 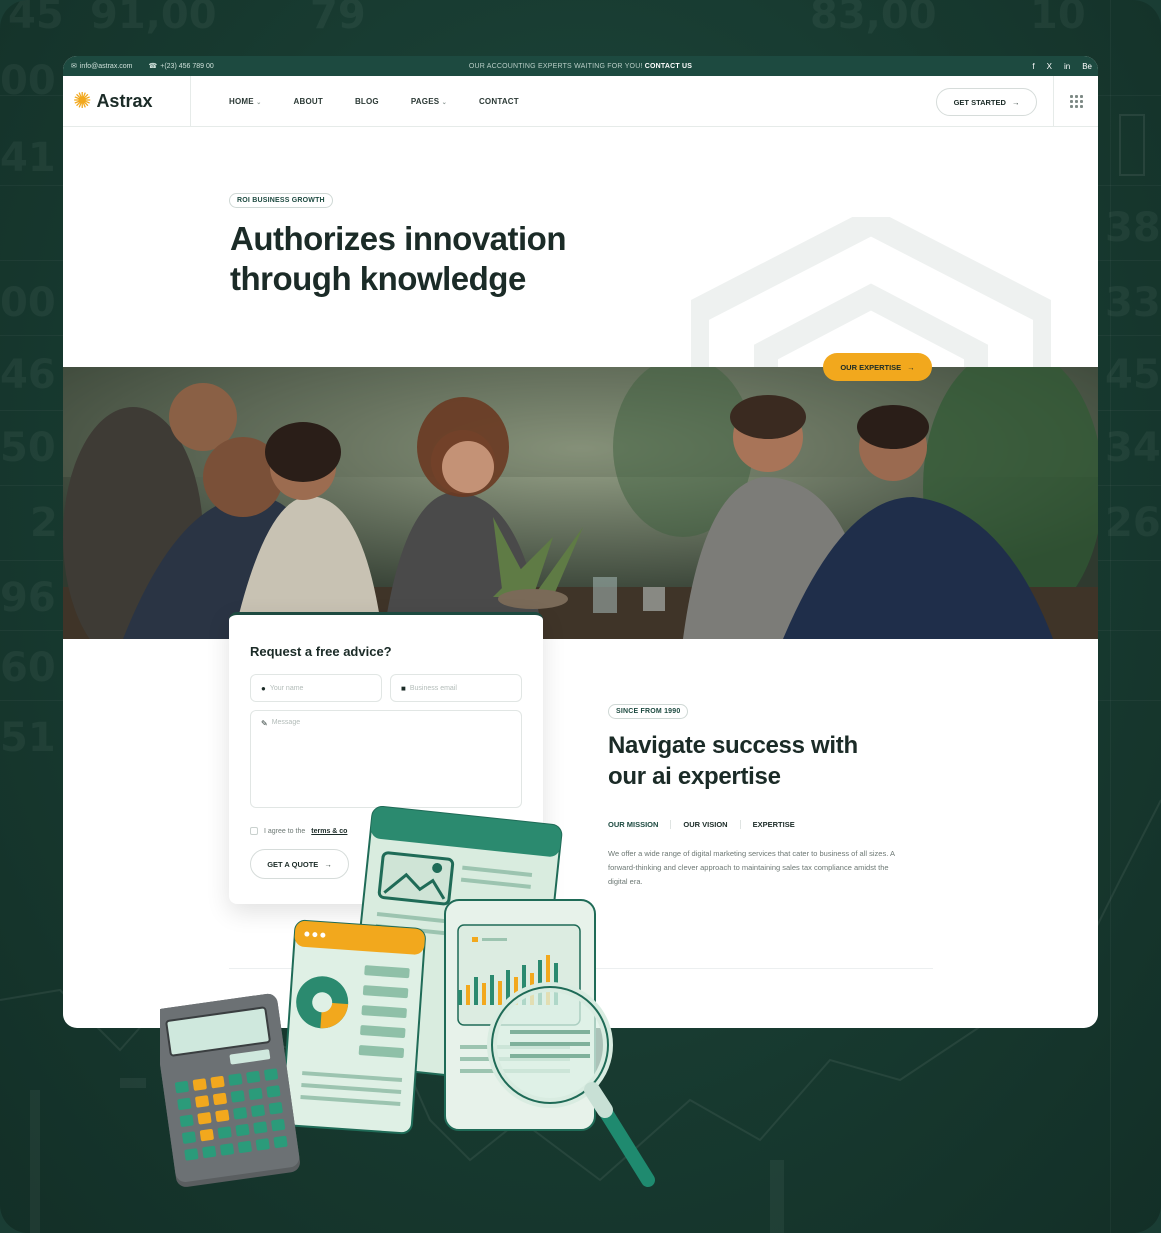 What do you see at coordinates (321, 651) in the screenshot?
I see `form-title: Request a free advice?` at bounding box center [321, 651].